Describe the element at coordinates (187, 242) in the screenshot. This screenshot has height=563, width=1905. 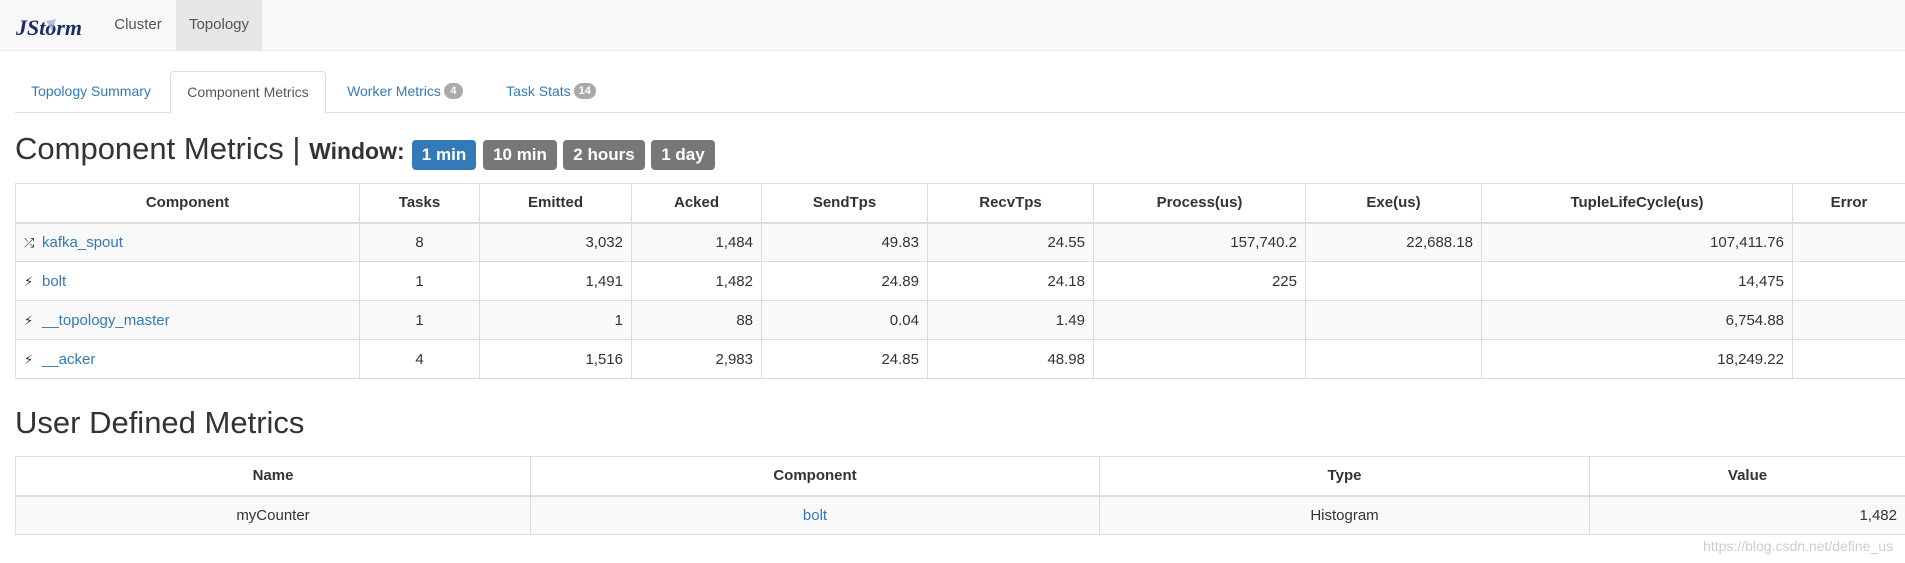
I see `component-cell: ⤮ kafka_spout` at that location.